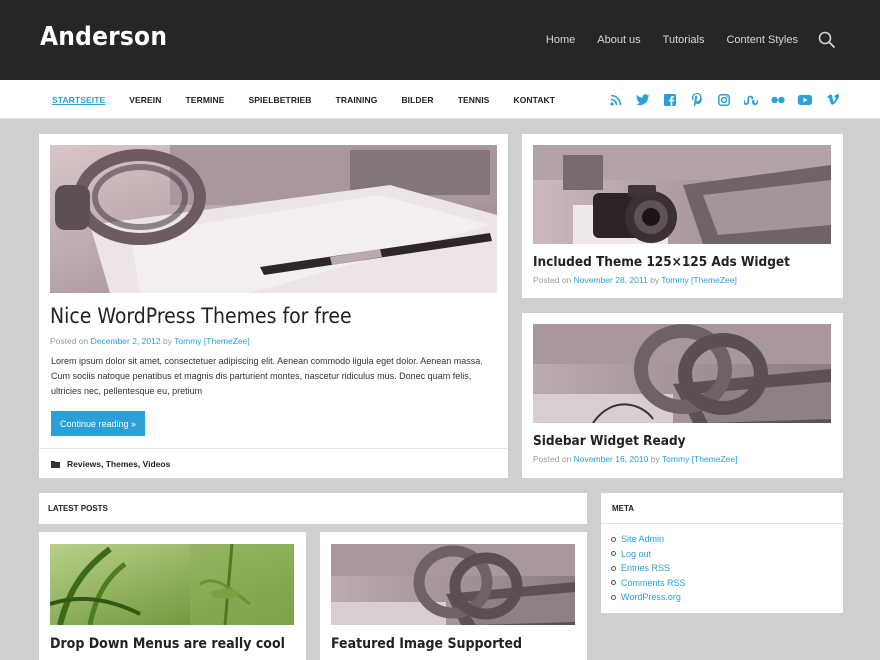 This screenshot has height=660, width=880. Describe the element at coordinates (201, 316) in the screenshot. I see `featured-post-title: Nice WordPress Themes for free` at that location.